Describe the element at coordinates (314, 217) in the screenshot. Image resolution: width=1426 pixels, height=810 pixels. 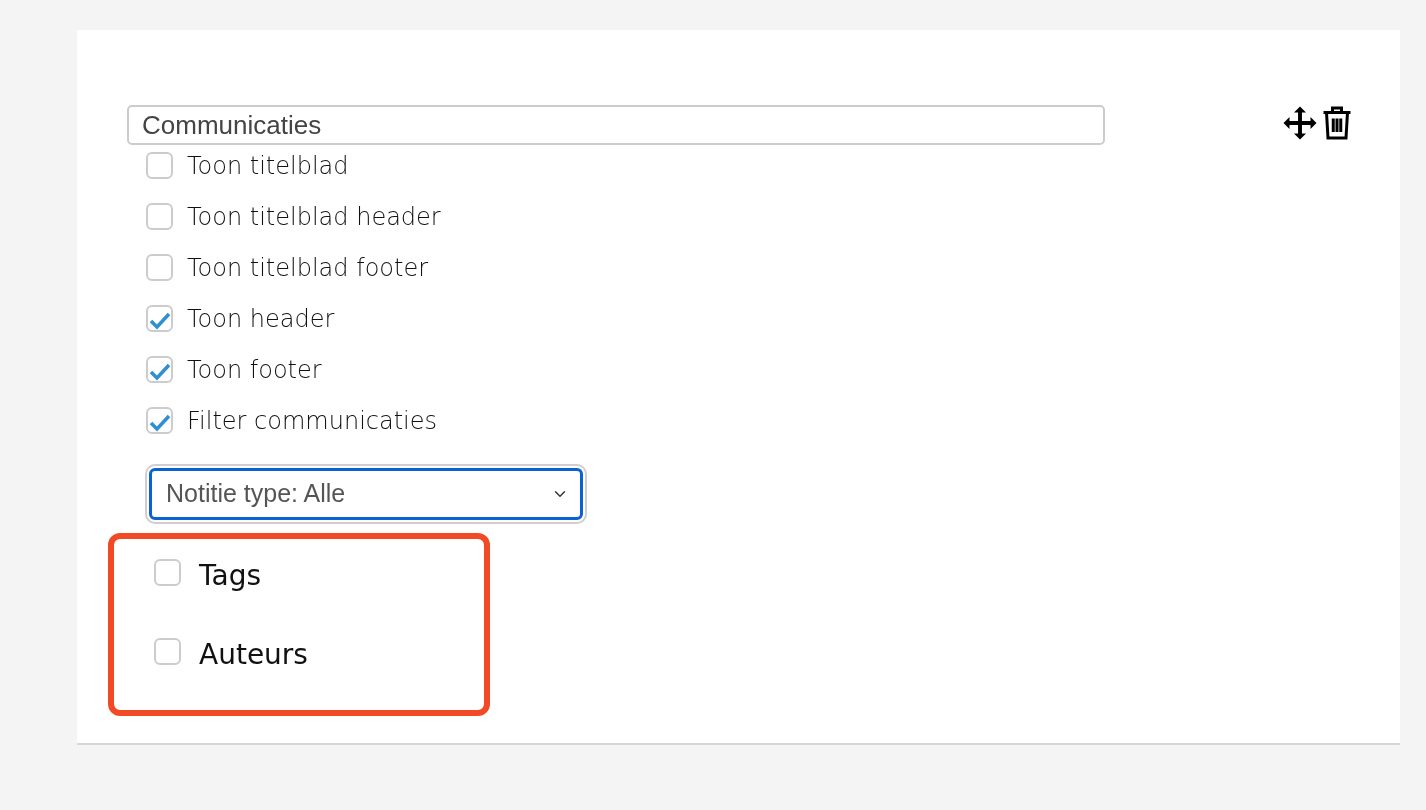
I see `checkbox-label: Toon titelblad header` at that location.